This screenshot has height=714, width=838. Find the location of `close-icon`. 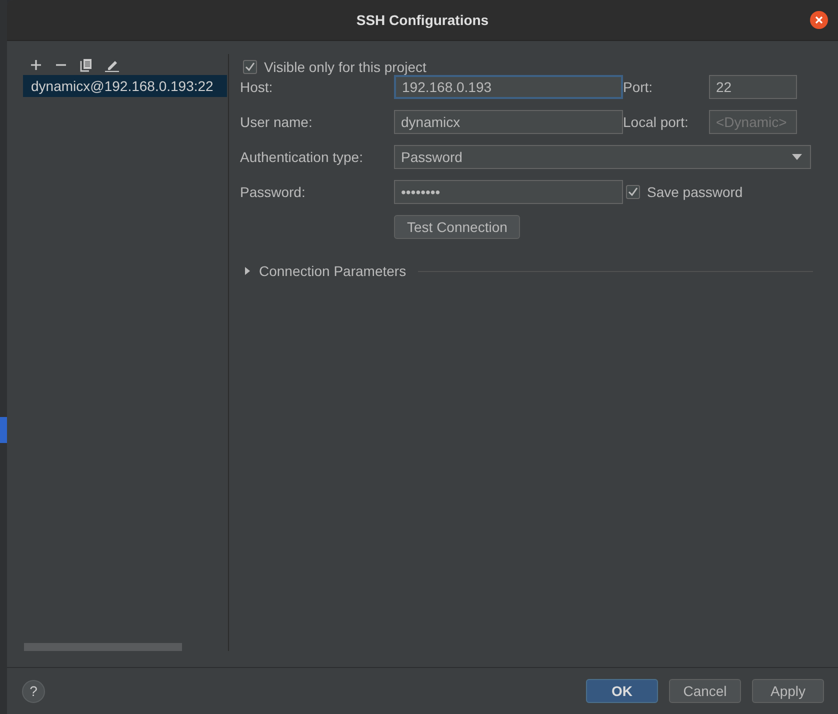

close-icon is located at coordinates (819, 20).